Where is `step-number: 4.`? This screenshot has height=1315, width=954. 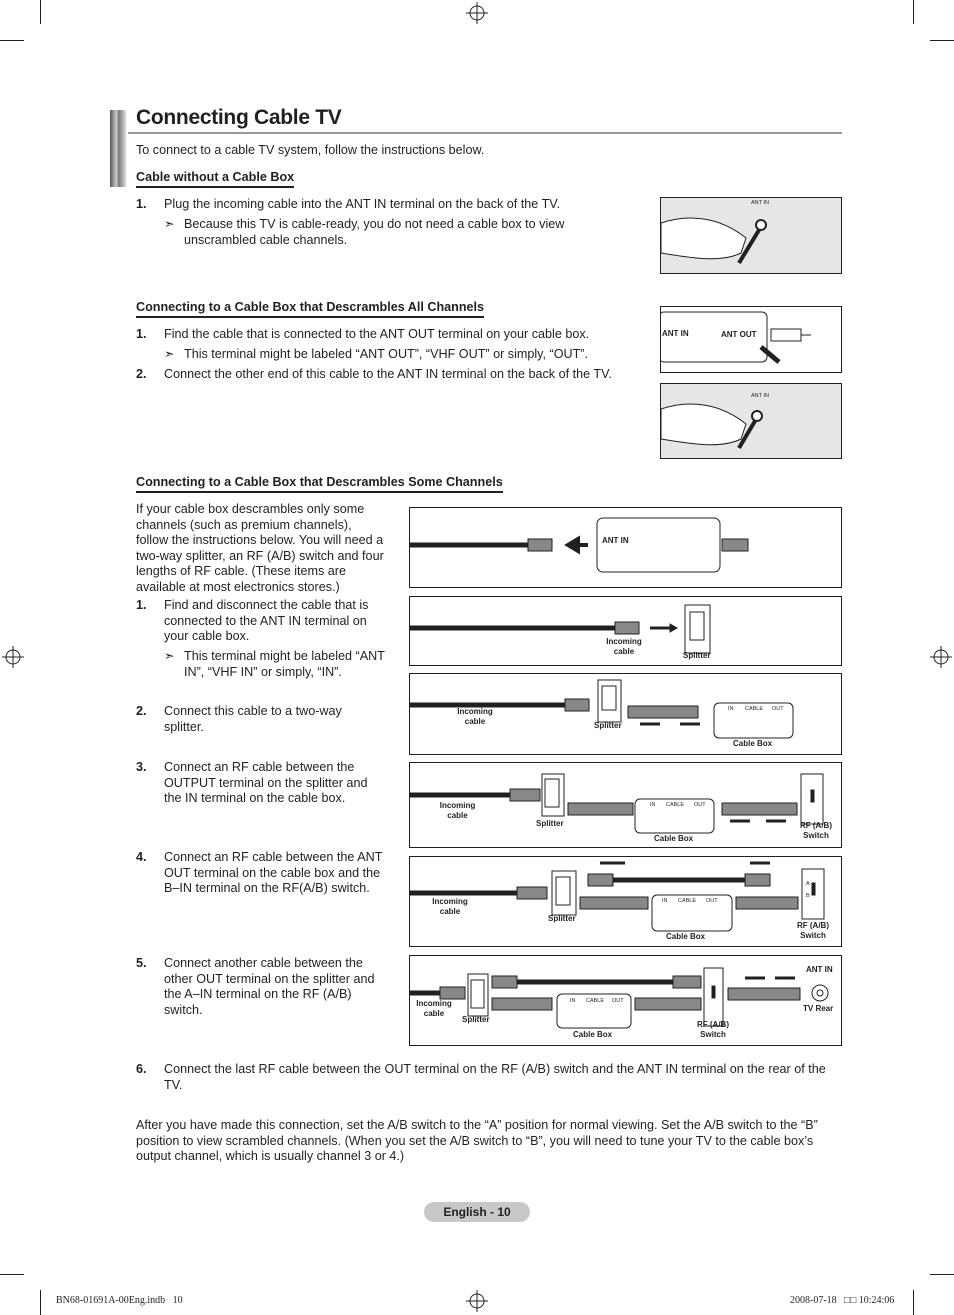
step-number: 4. is located at coordinates (141, 857).